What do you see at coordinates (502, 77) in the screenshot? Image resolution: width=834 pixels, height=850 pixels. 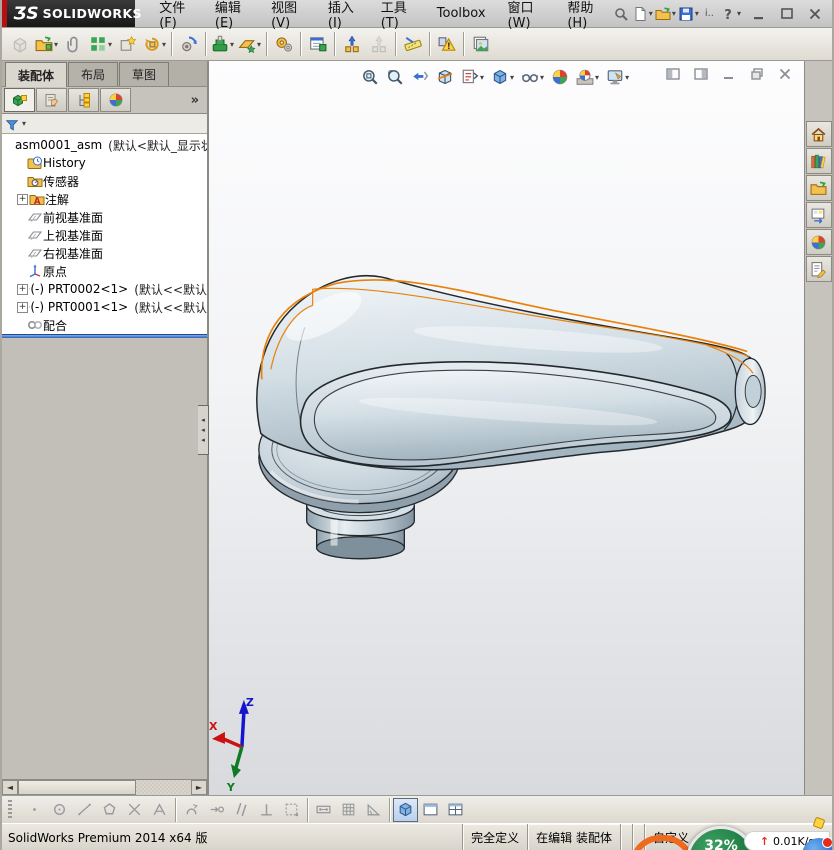 I see `display-style-button: ▾` at bounding box center [502, 77].